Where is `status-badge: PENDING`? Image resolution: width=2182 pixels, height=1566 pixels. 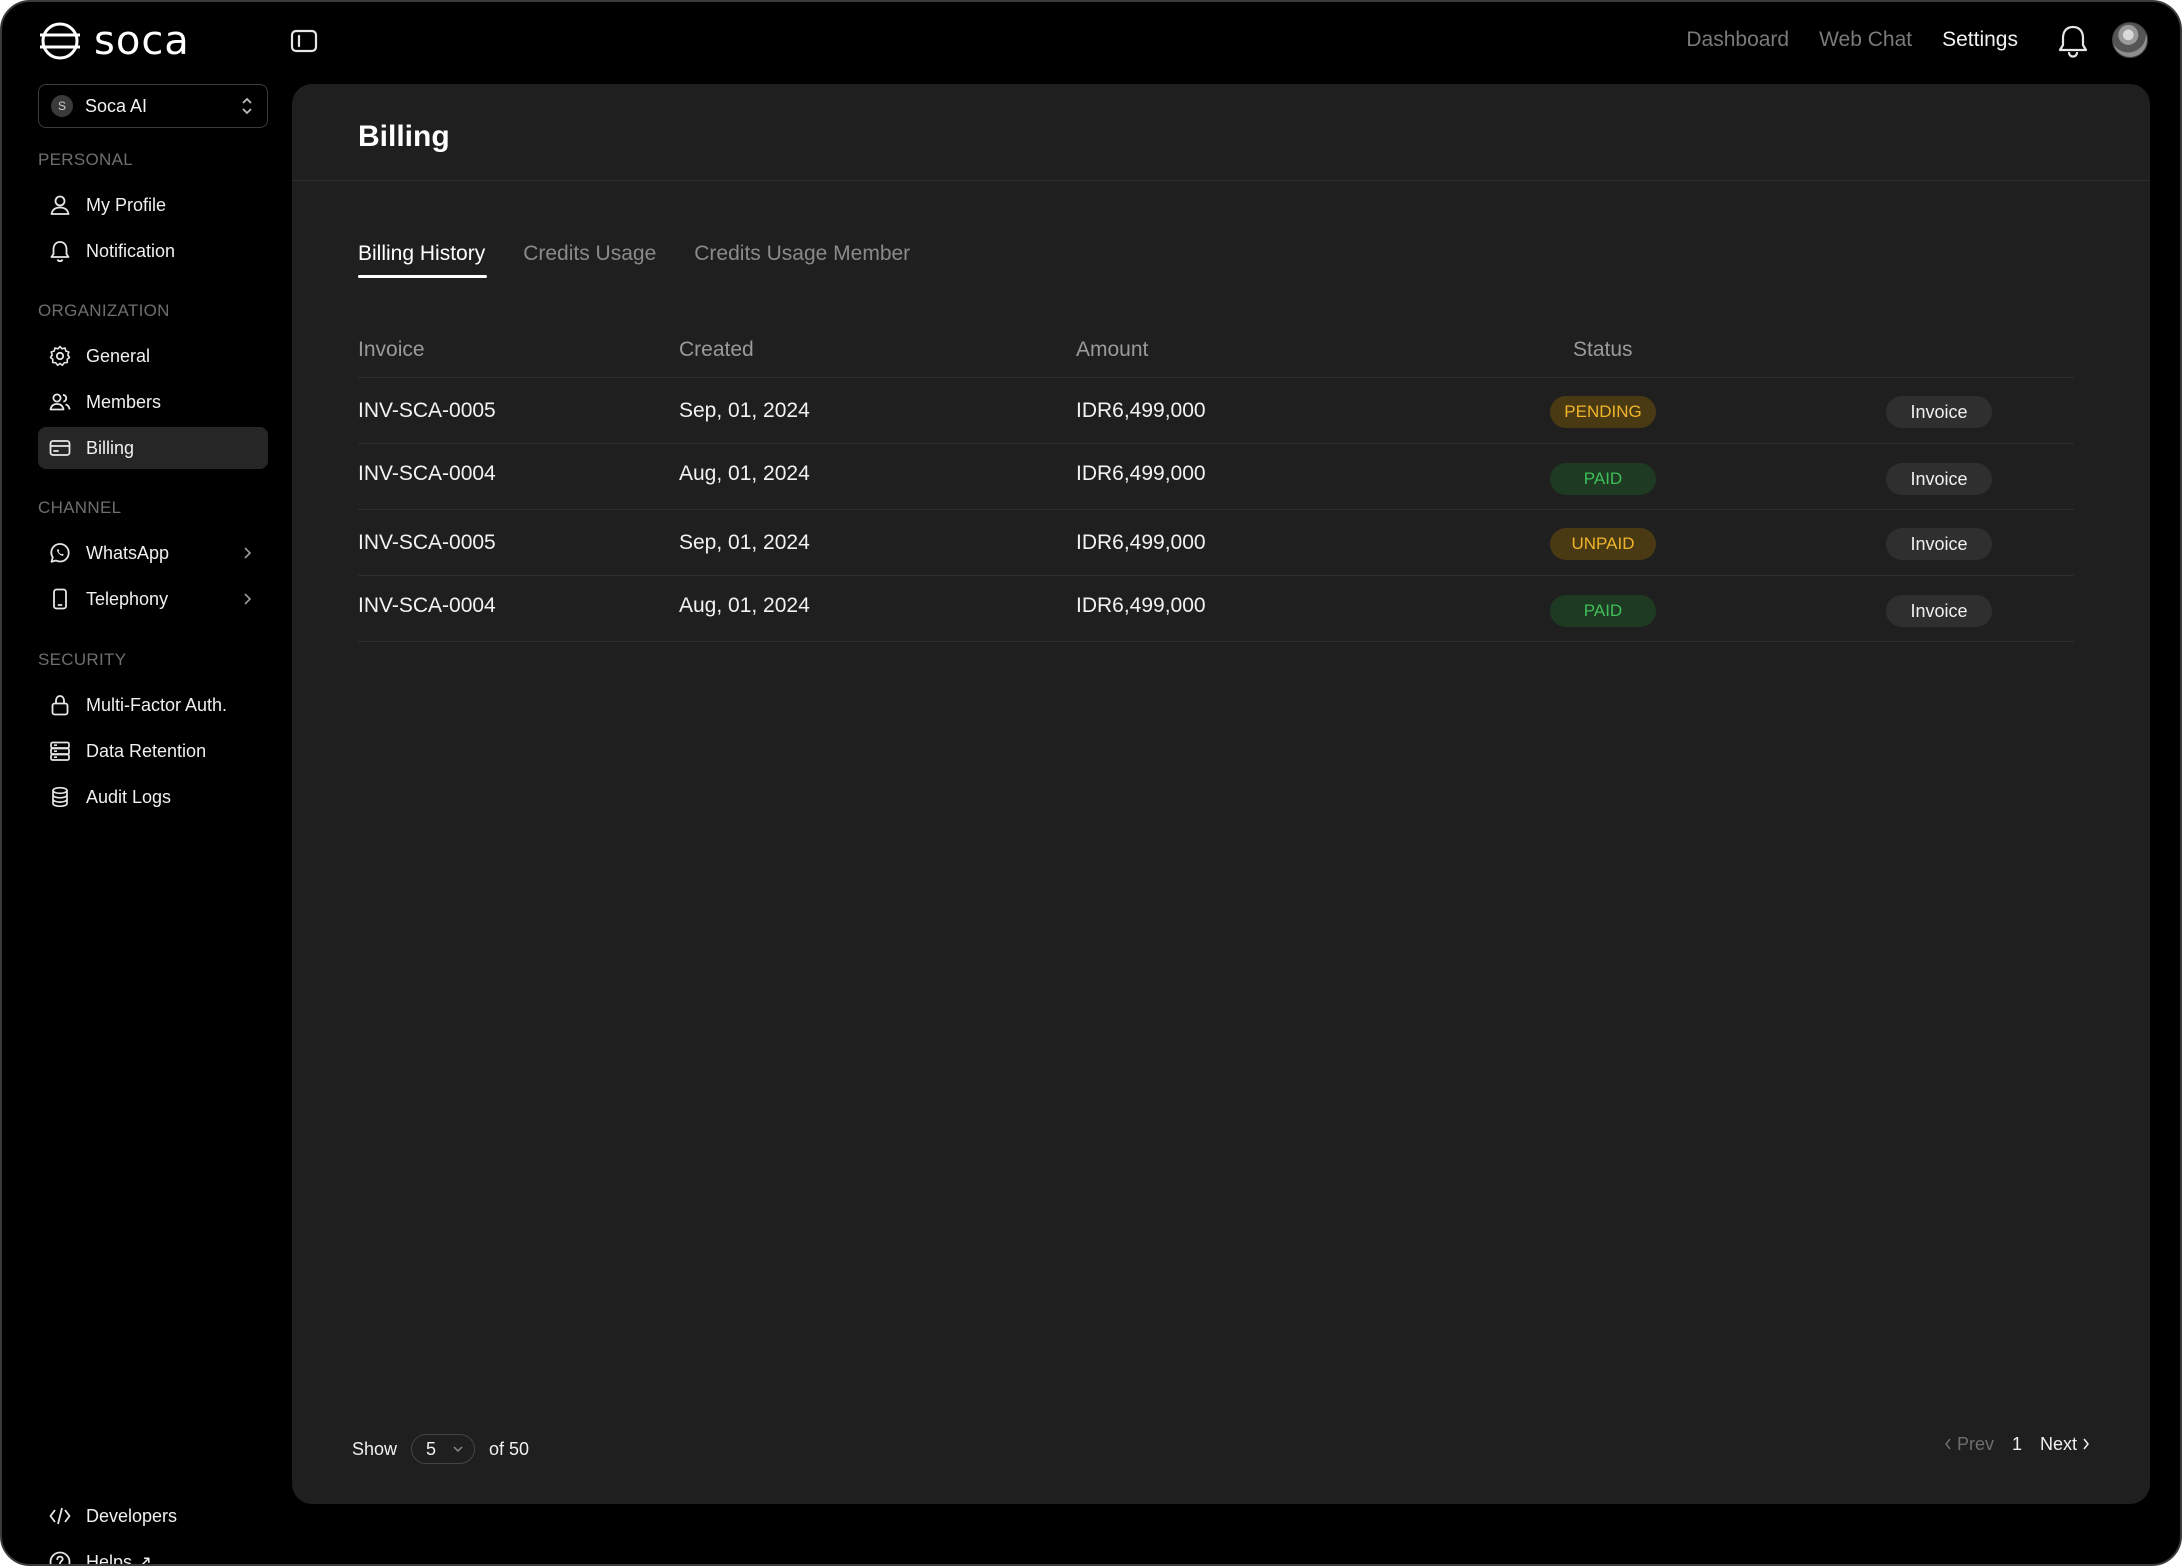 status-badge: PENDING is located at coordinates (1603, 412).